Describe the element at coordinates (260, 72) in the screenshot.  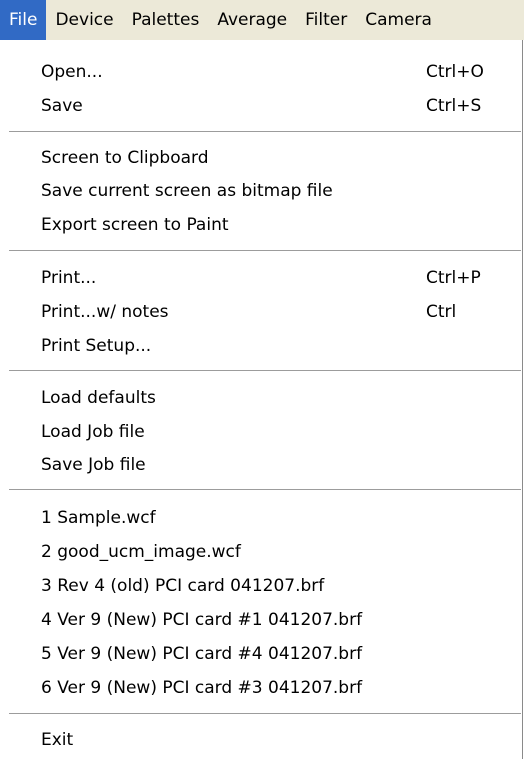
I see `menu-item-open: Open... Ctrl+O` at that location.